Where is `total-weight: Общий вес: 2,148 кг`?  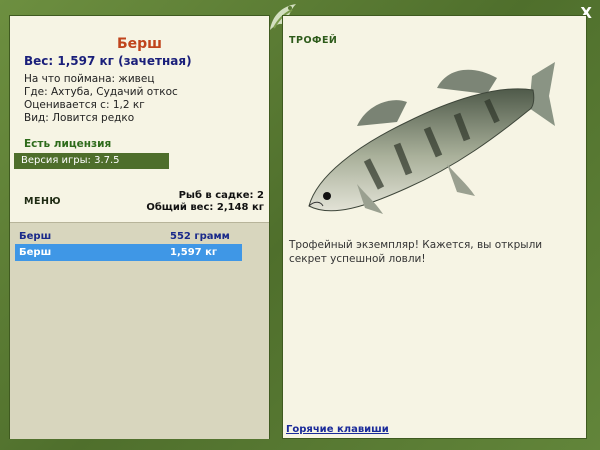 total-weight: Общий вес: 2,148 кг is located at coordinates (205, 207).